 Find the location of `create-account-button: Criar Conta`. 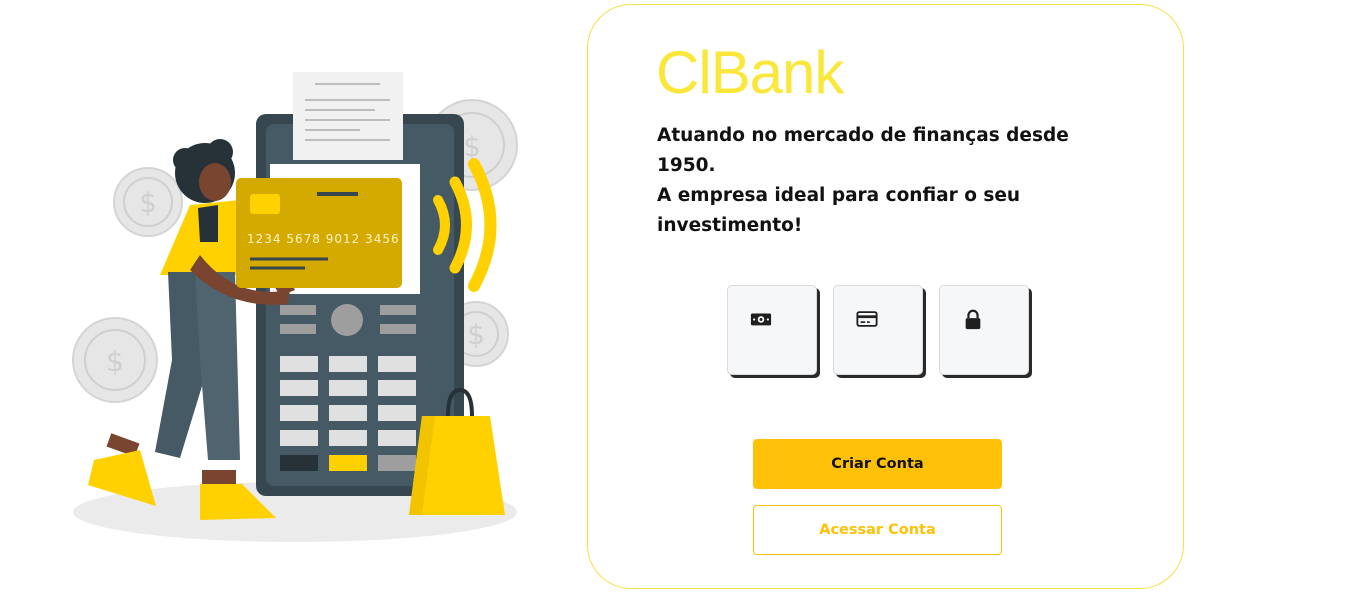

create-account-button: Criar Conta is located at coordinates (877, 464).